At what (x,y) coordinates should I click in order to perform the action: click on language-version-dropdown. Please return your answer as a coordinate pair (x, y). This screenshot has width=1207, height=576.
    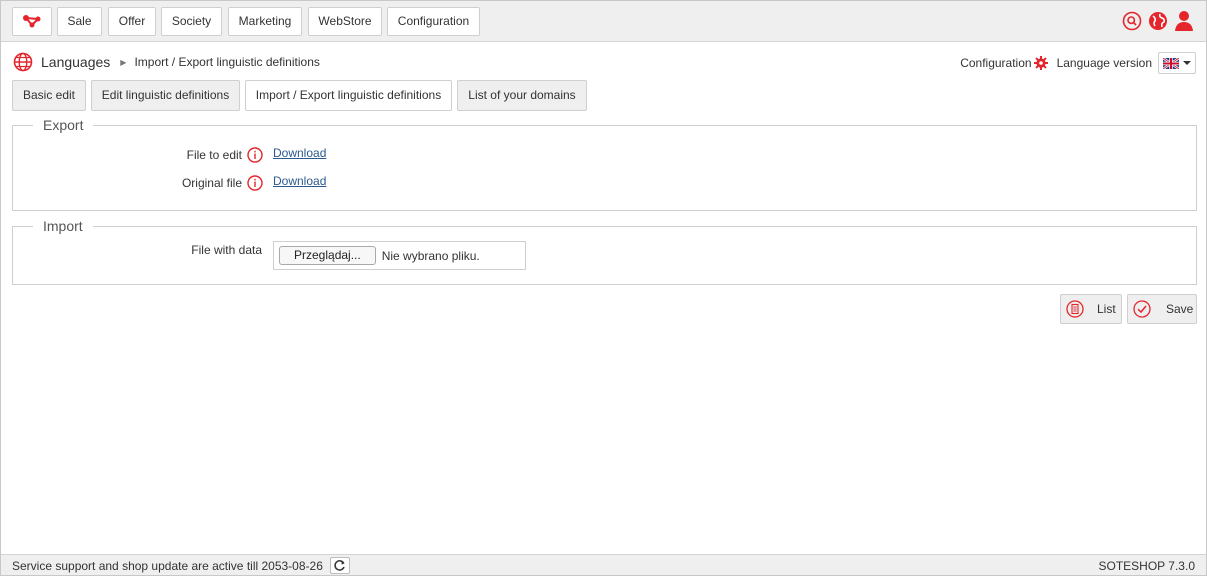
    Looking at the image, I should click on (1177, 63).